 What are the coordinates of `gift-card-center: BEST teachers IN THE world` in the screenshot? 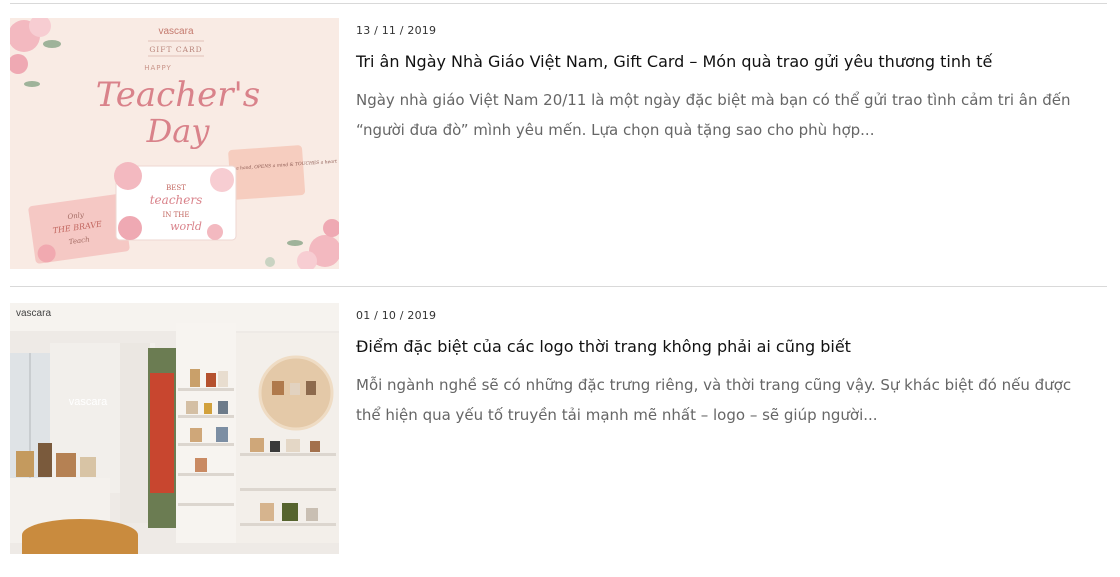 It's located at (175, 201).